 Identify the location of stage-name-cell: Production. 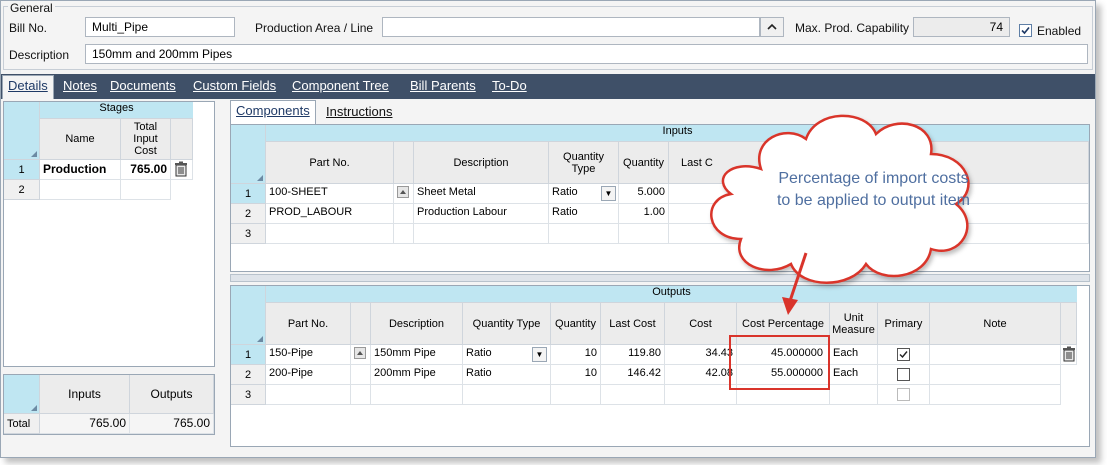
(80, 170).